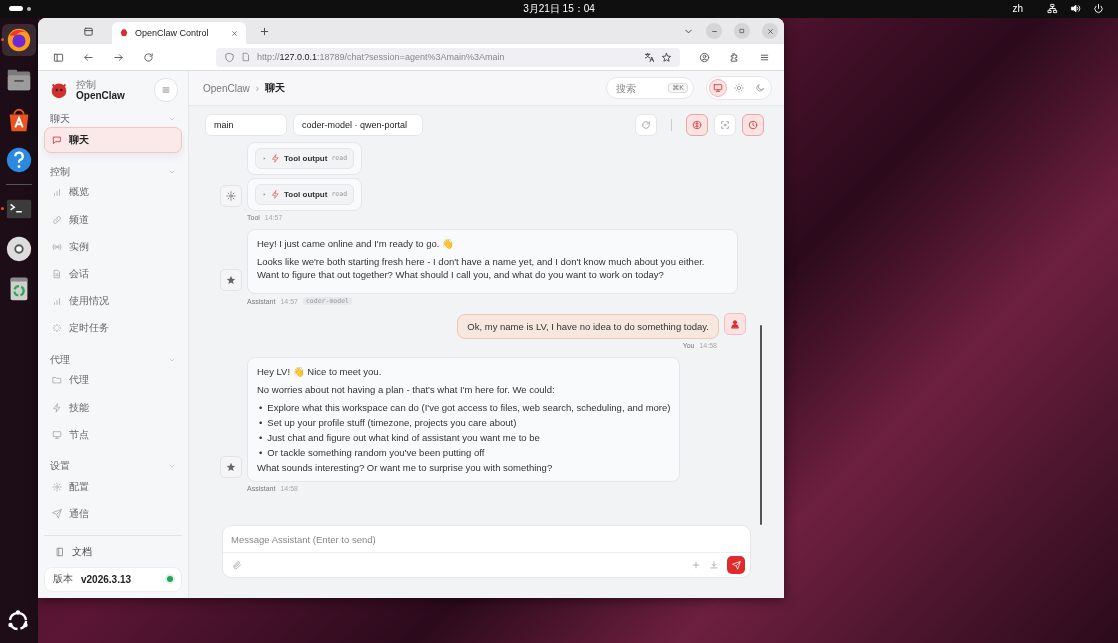 The image size is (1118, 643). I want to click on close-button, so click(770, 31).